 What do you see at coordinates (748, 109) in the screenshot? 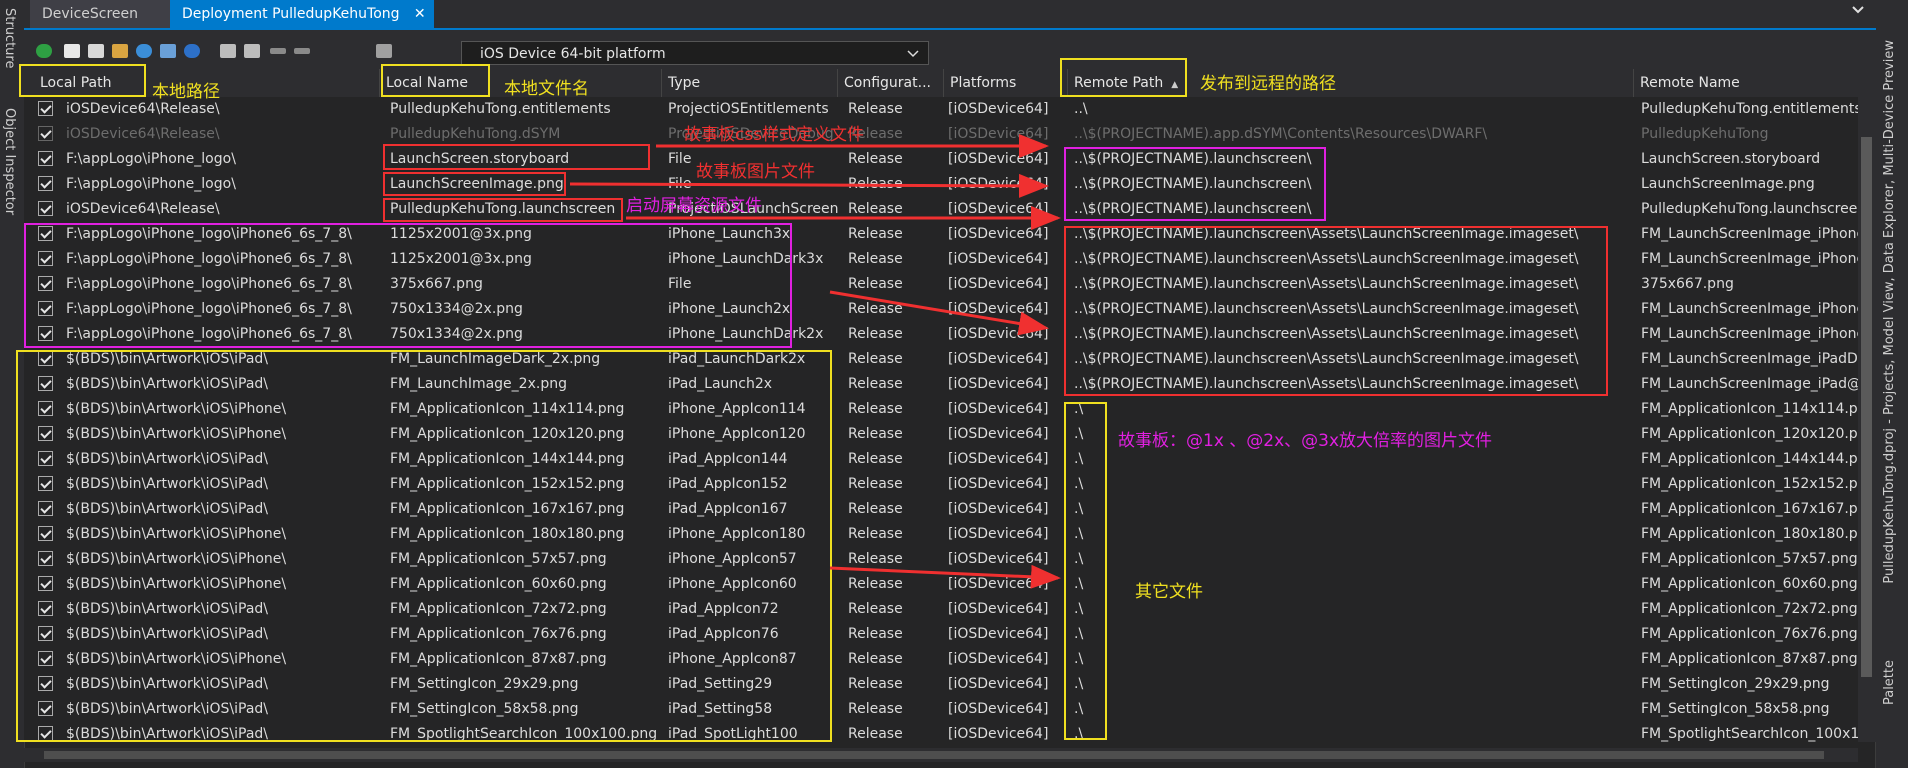
I see `type-cell: ProjectiOSEntitlements` at bounding box center [748, 109].